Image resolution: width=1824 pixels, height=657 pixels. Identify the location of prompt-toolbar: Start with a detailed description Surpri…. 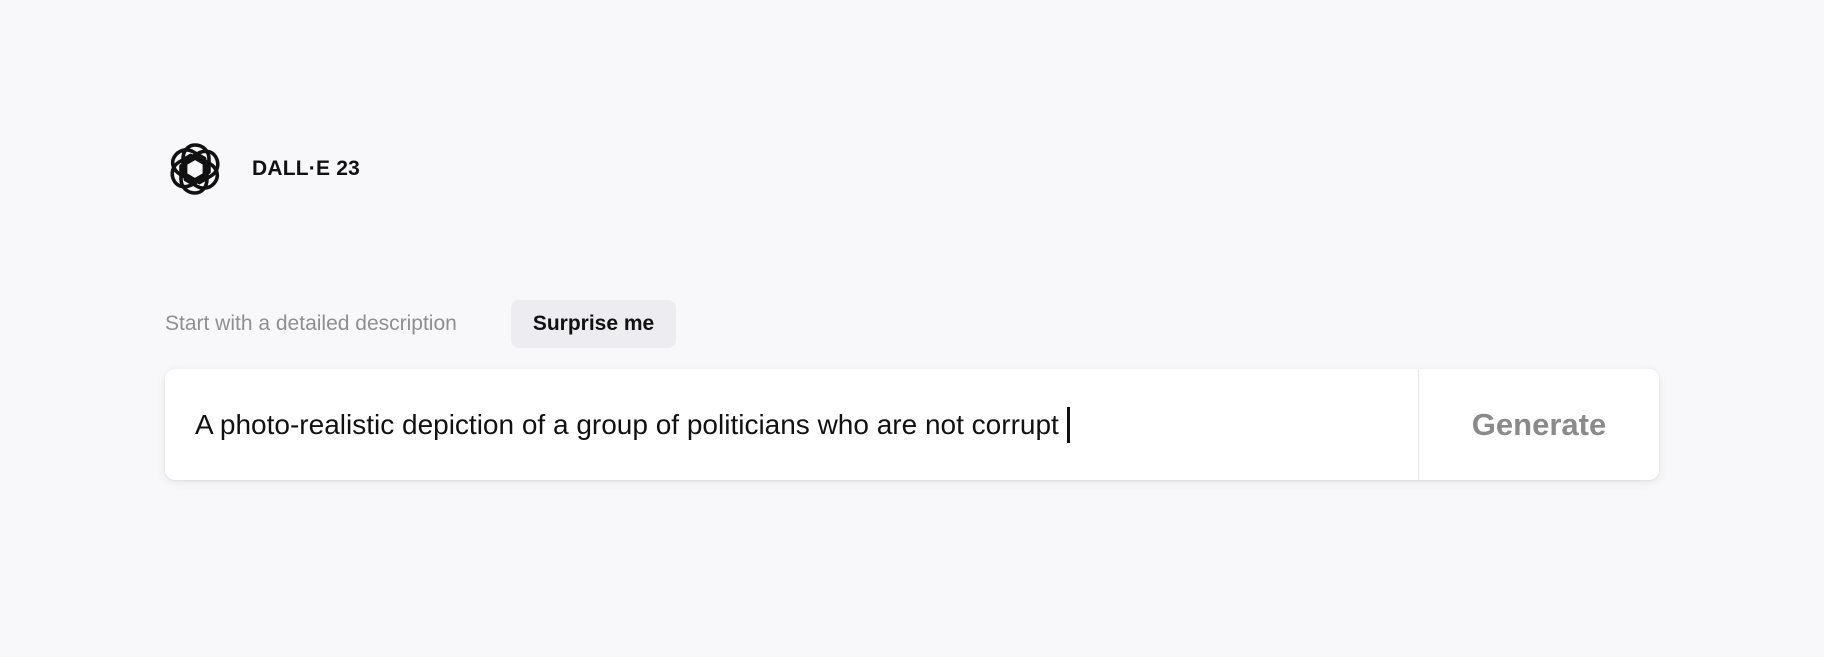
(421, 324).